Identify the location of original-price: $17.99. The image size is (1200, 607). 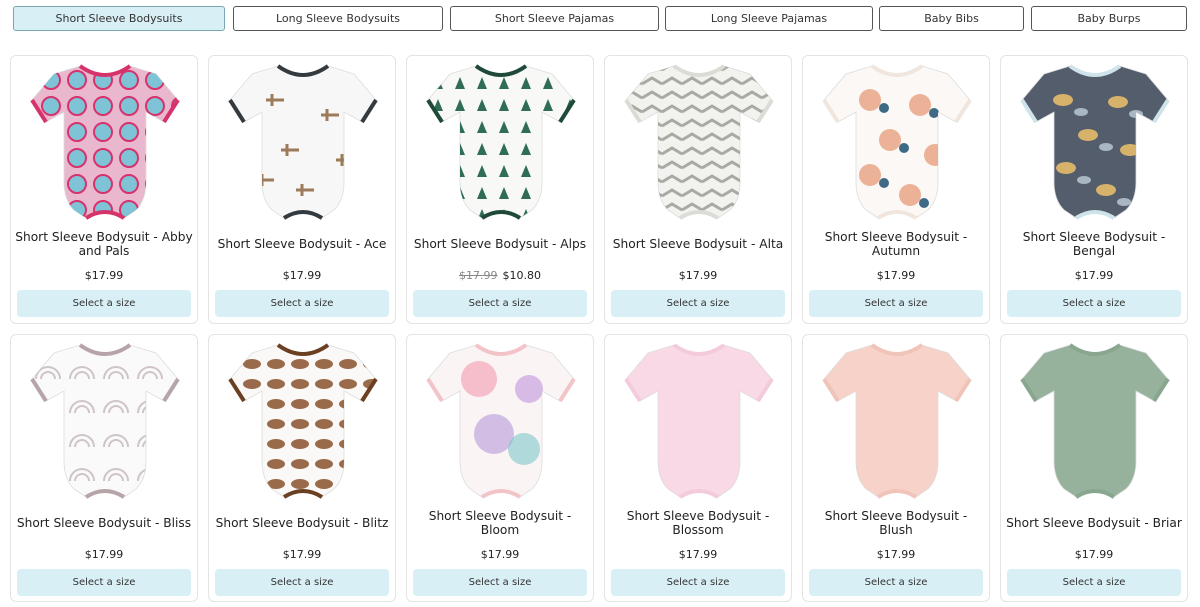
(478, 275).